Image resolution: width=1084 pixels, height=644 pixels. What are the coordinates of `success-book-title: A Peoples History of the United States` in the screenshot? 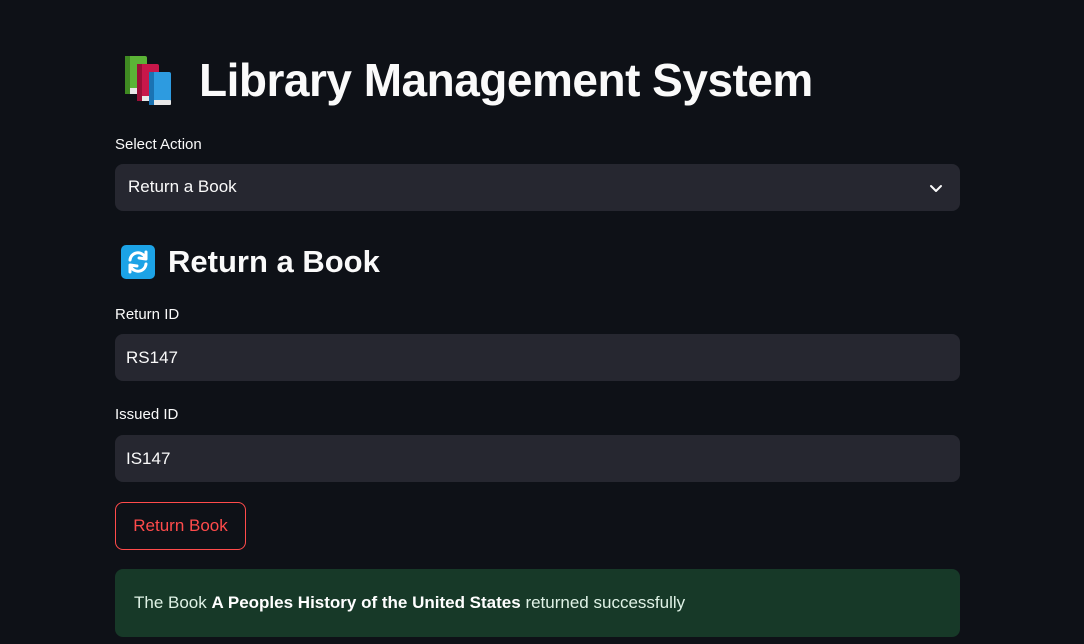 It's located at (366, 602).